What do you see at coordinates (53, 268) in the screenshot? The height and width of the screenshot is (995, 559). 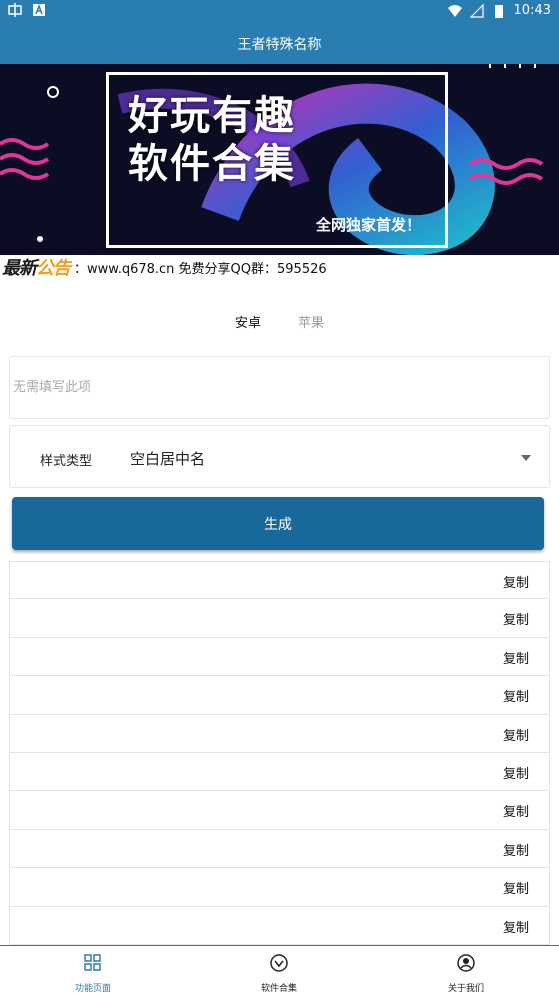 I see `notice-badge-announcement: 公告` at bounding box center [53, 268].